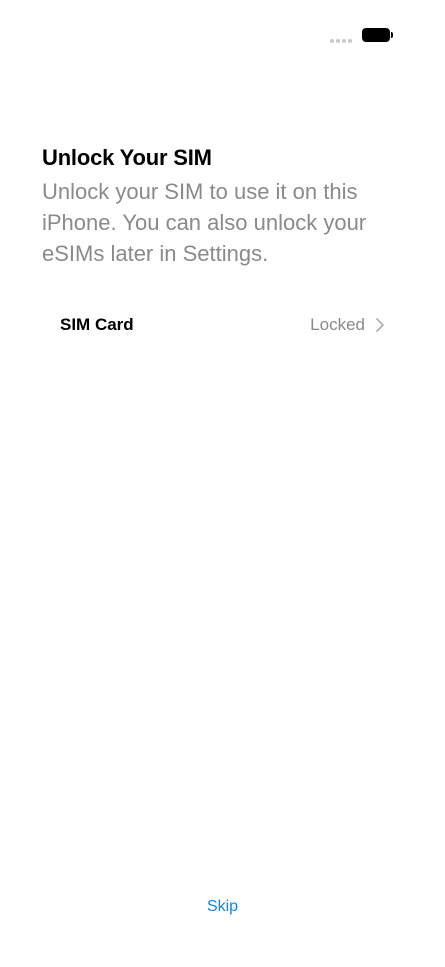 This screenshot has height=967, width=445. Describe the element at coordinates (222, 325) in the screenshot. I see `sim-card-row: SIM Card Locked` at that location.